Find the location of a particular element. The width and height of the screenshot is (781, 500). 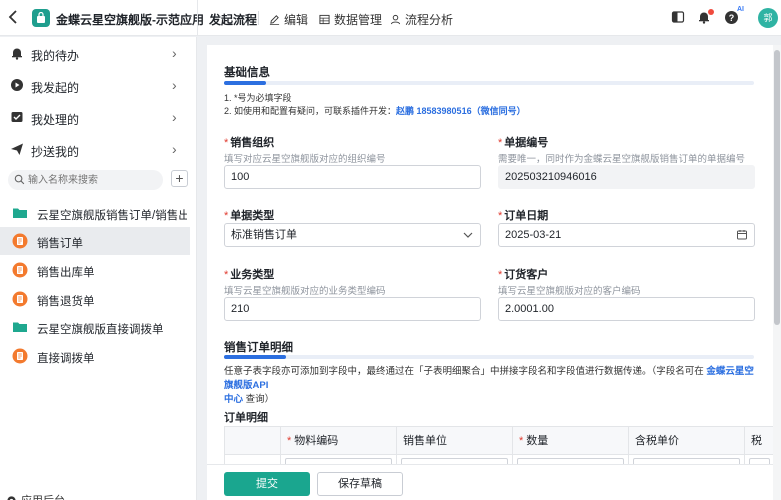

nav-item-cc: 抄送我的 › is located at coordinates (98, 149).